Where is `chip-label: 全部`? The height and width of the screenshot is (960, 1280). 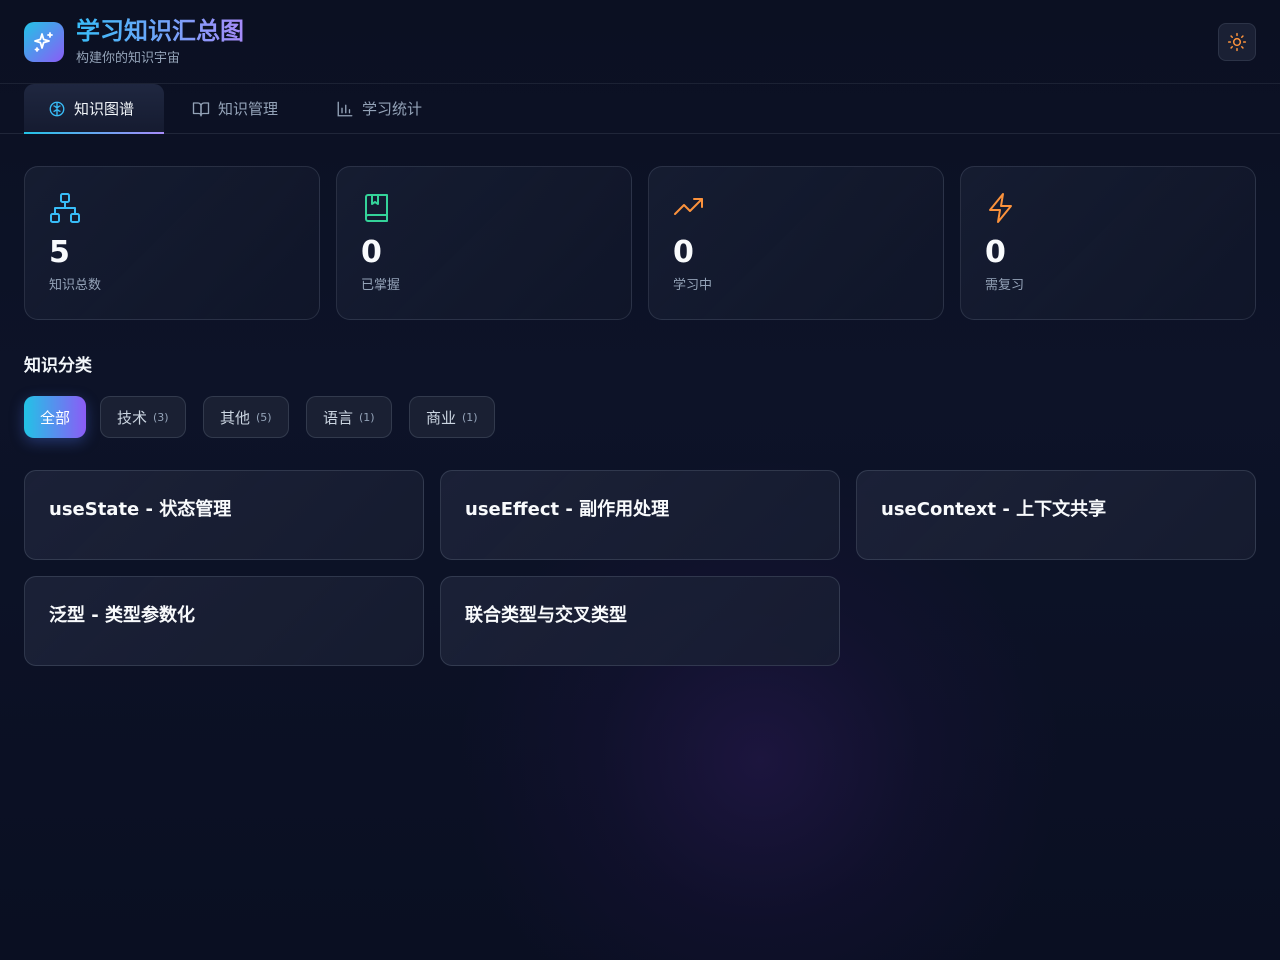
chip-label: 全部 is located at coordinates (55, 417).